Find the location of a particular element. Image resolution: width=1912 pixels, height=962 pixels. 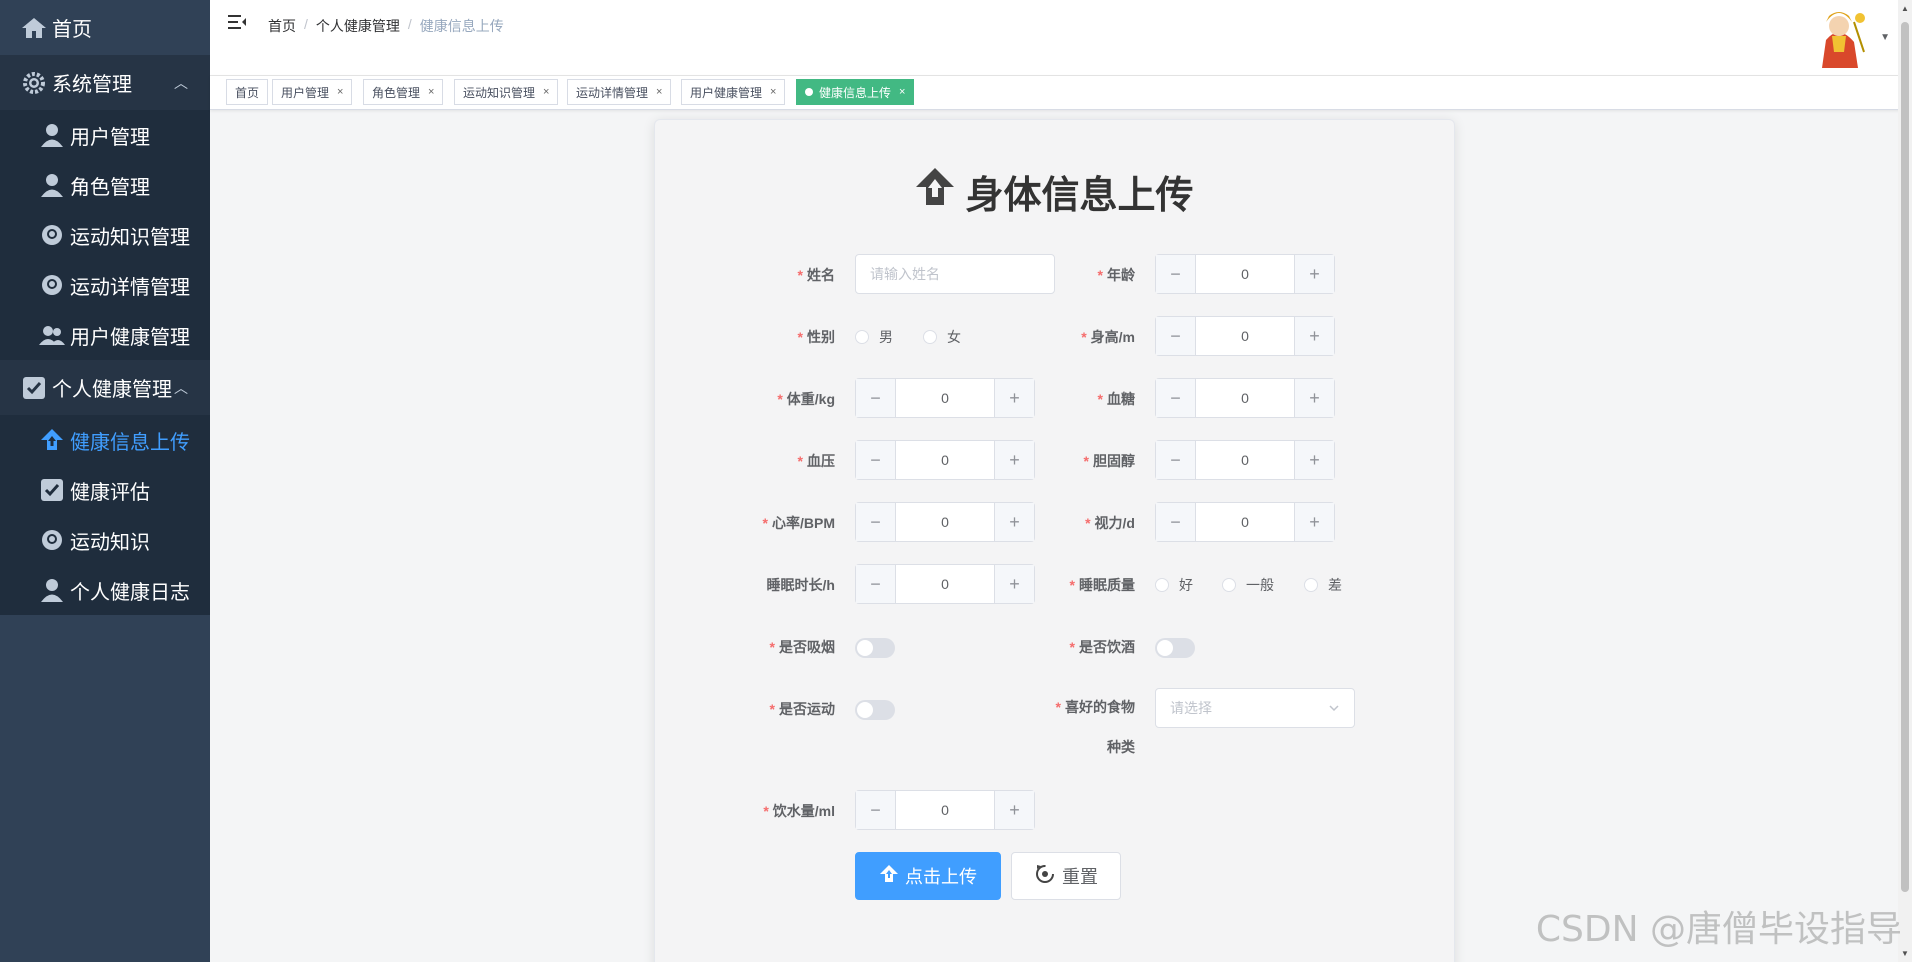

menu-personal-label: 个人健康管理 is located at coordinates (112, 390).